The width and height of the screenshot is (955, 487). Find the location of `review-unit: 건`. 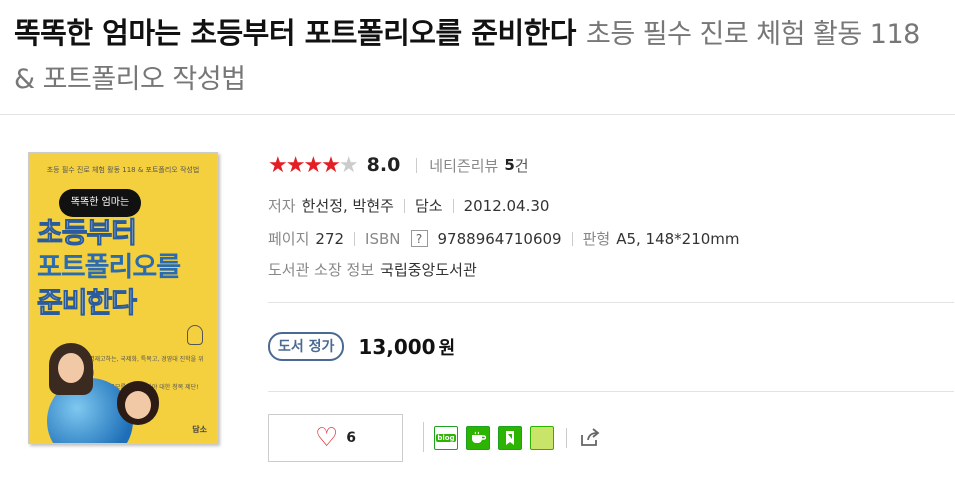

review-unit: 건 is located at coordinates (521, 165).